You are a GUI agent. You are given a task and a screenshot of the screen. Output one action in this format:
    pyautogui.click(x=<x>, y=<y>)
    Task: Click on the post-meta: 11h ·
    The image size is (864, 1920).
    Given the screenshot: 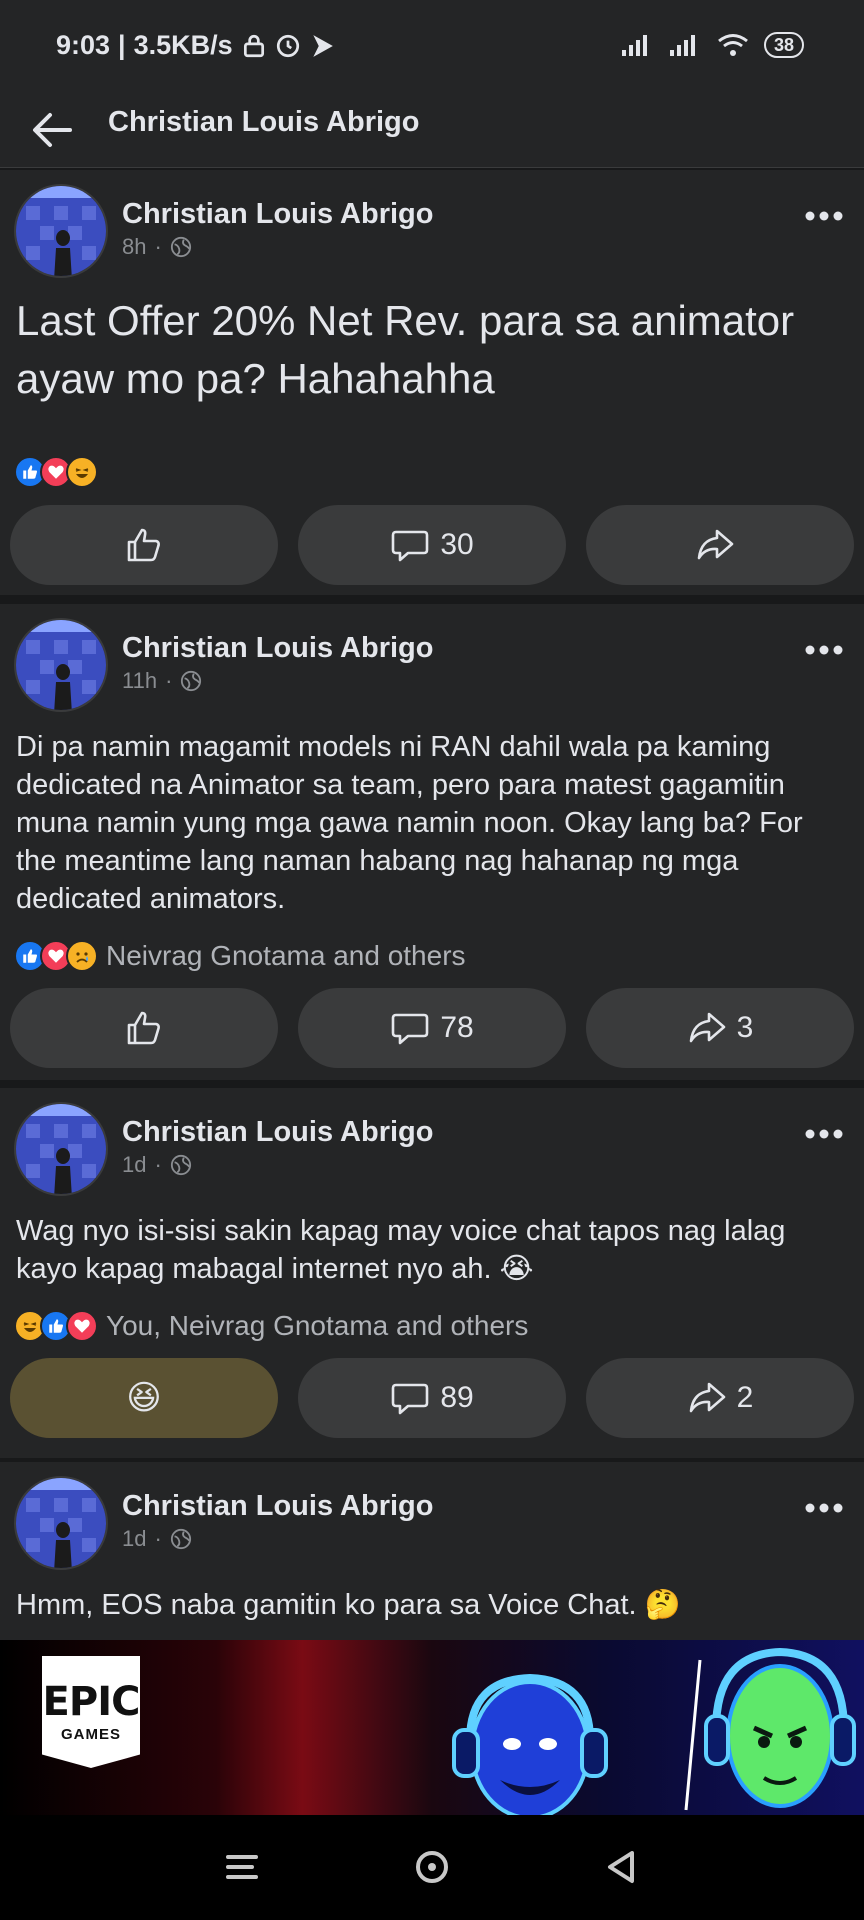 What is the action you would take?
    pyautogui.click(x=162, y=681)
    